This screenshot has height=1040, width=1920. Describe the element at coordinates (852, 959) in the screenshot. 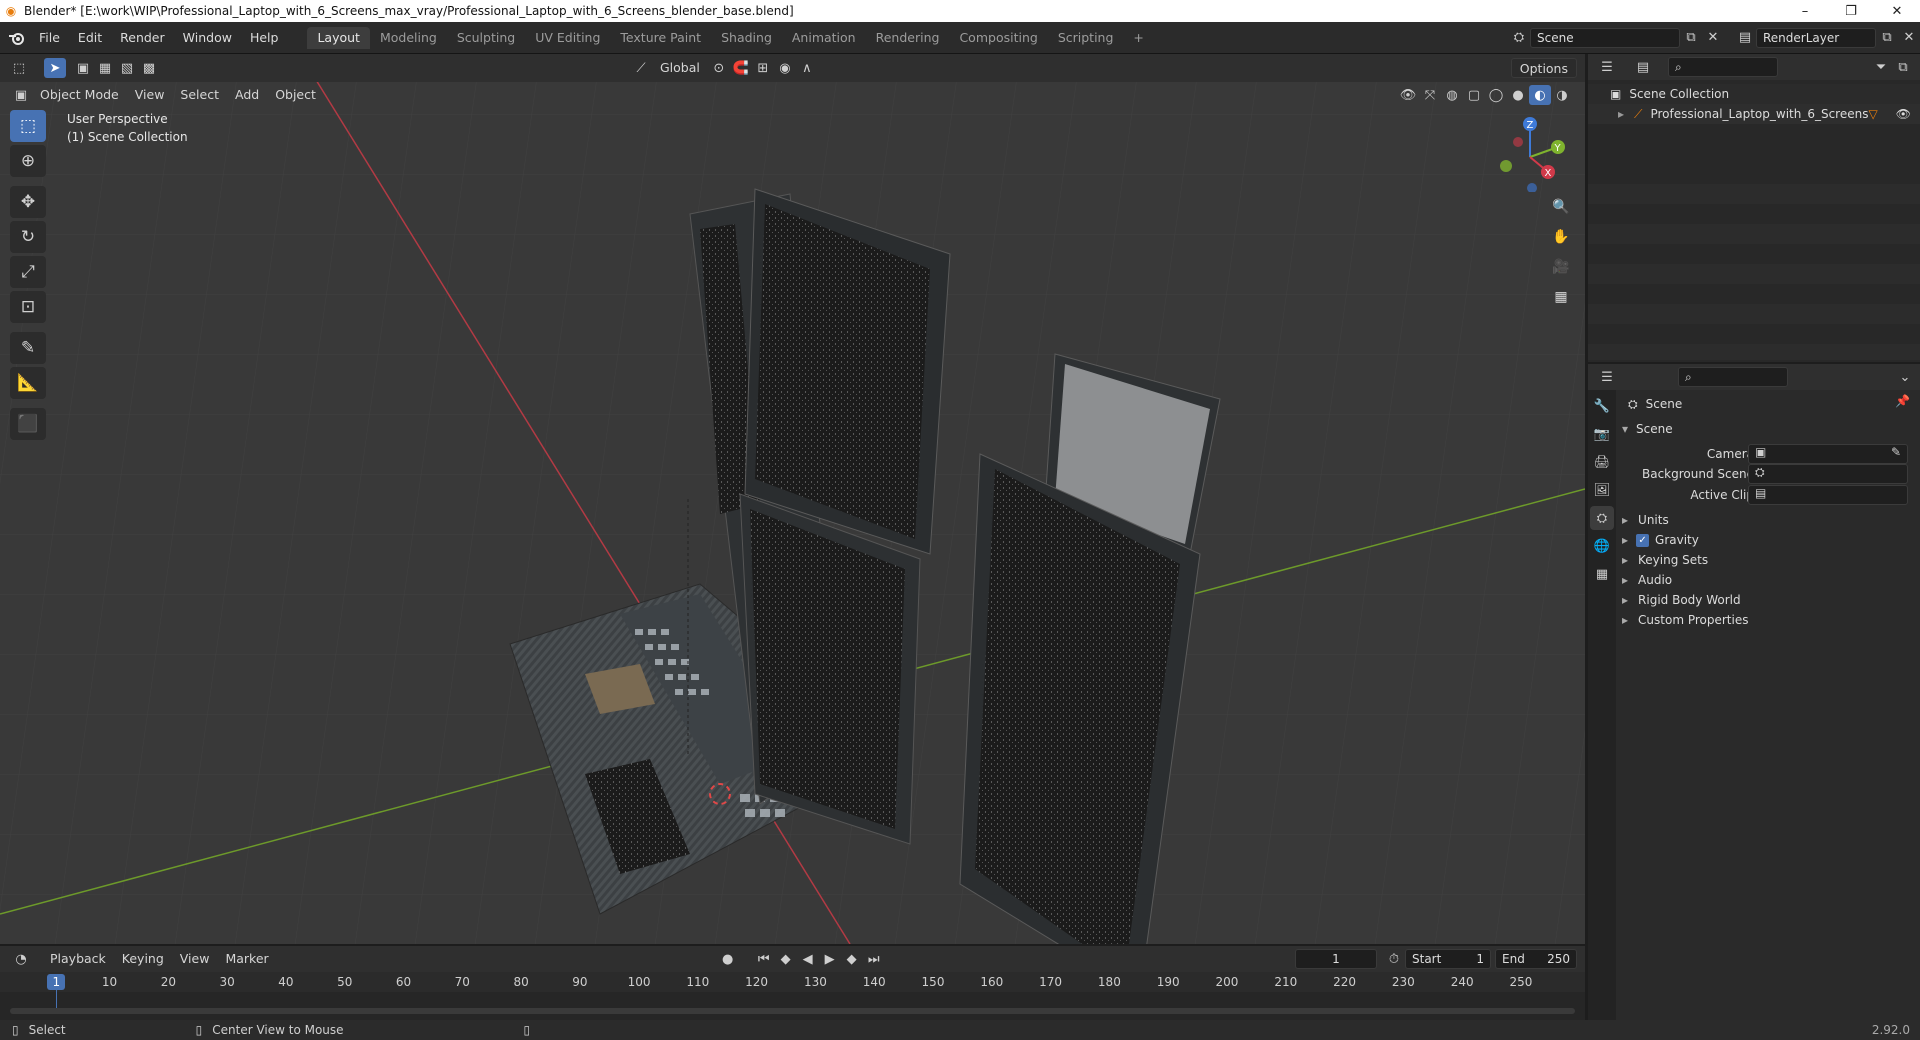

I see `next-keyframe-icon: ◆` at that location.